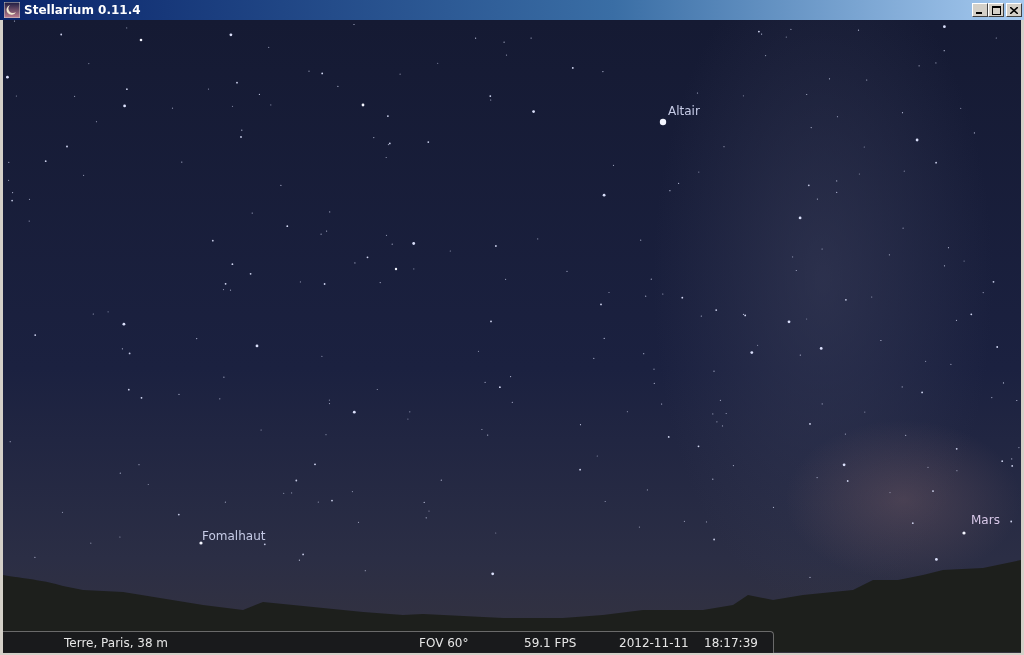  Describe the element at coordinates (654, 642) in the screenshot. I see `date-text: 2012-11-11` at that location.